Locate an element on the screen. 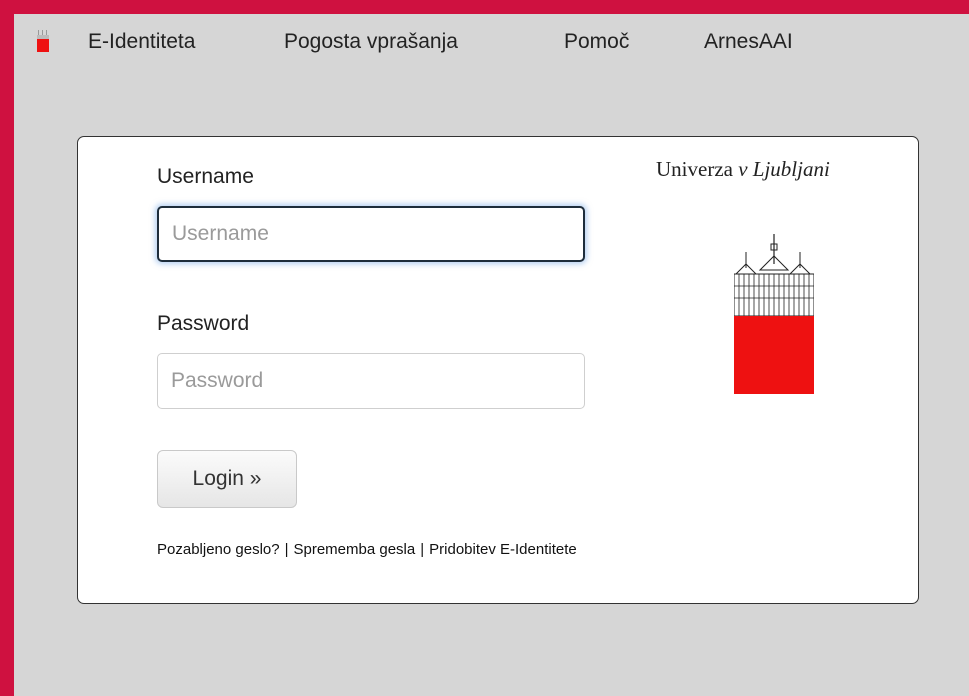 The width and height of the screenshot is (969, 696). university-name: Univerza v Ljubljani is located at coordinates (743, 169).